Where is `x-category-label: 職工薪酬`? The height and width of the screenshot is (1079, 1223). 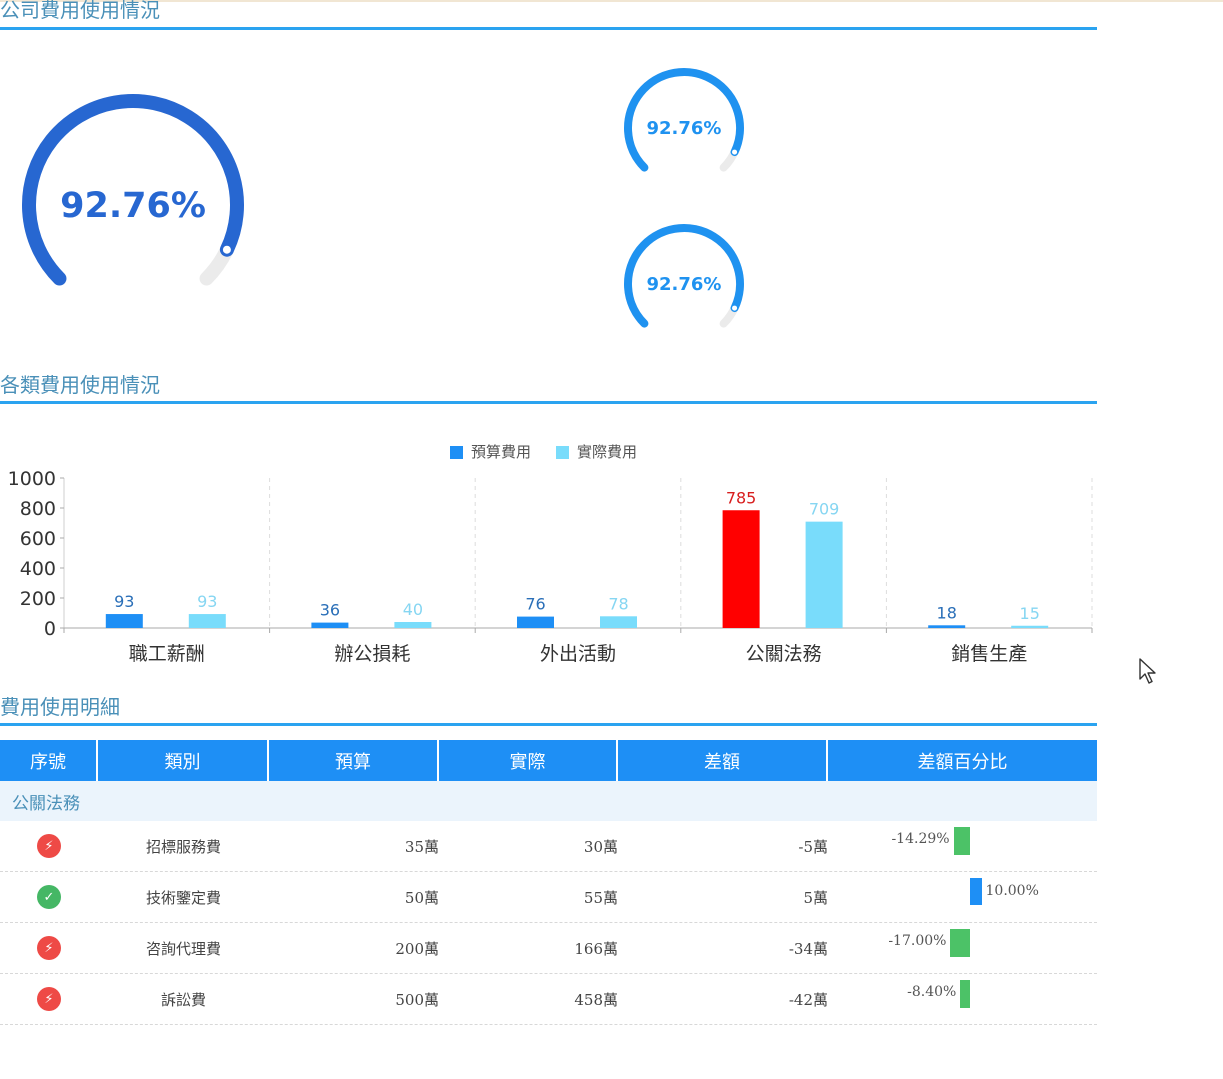
x-category-label: 職工薪酬 is located at coordinates (167, 654).